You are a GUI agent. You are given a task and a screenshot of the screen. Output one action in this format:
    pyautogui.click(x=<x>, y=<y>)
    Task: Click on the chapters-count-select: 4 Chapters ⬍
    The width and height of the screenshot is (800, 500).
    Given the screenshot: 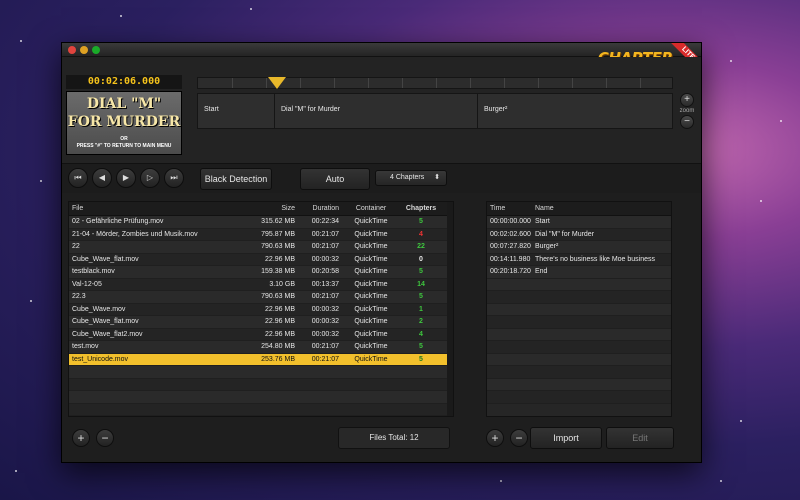 What is the action you would take?
    pyautogui.click(x=411, y=178)
    